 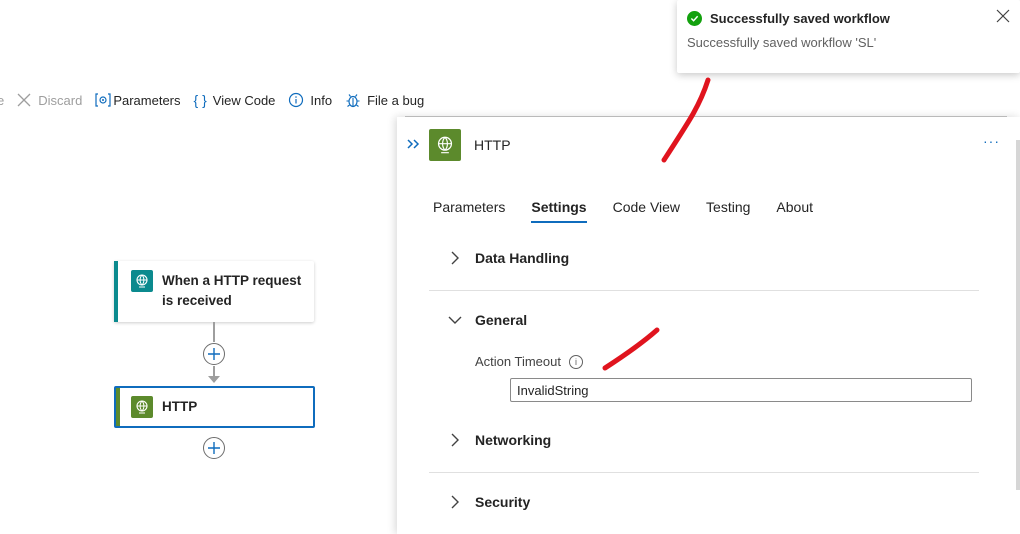 I want to click on action-timeout-label: Action Timeout, so click(x=518, y=361).